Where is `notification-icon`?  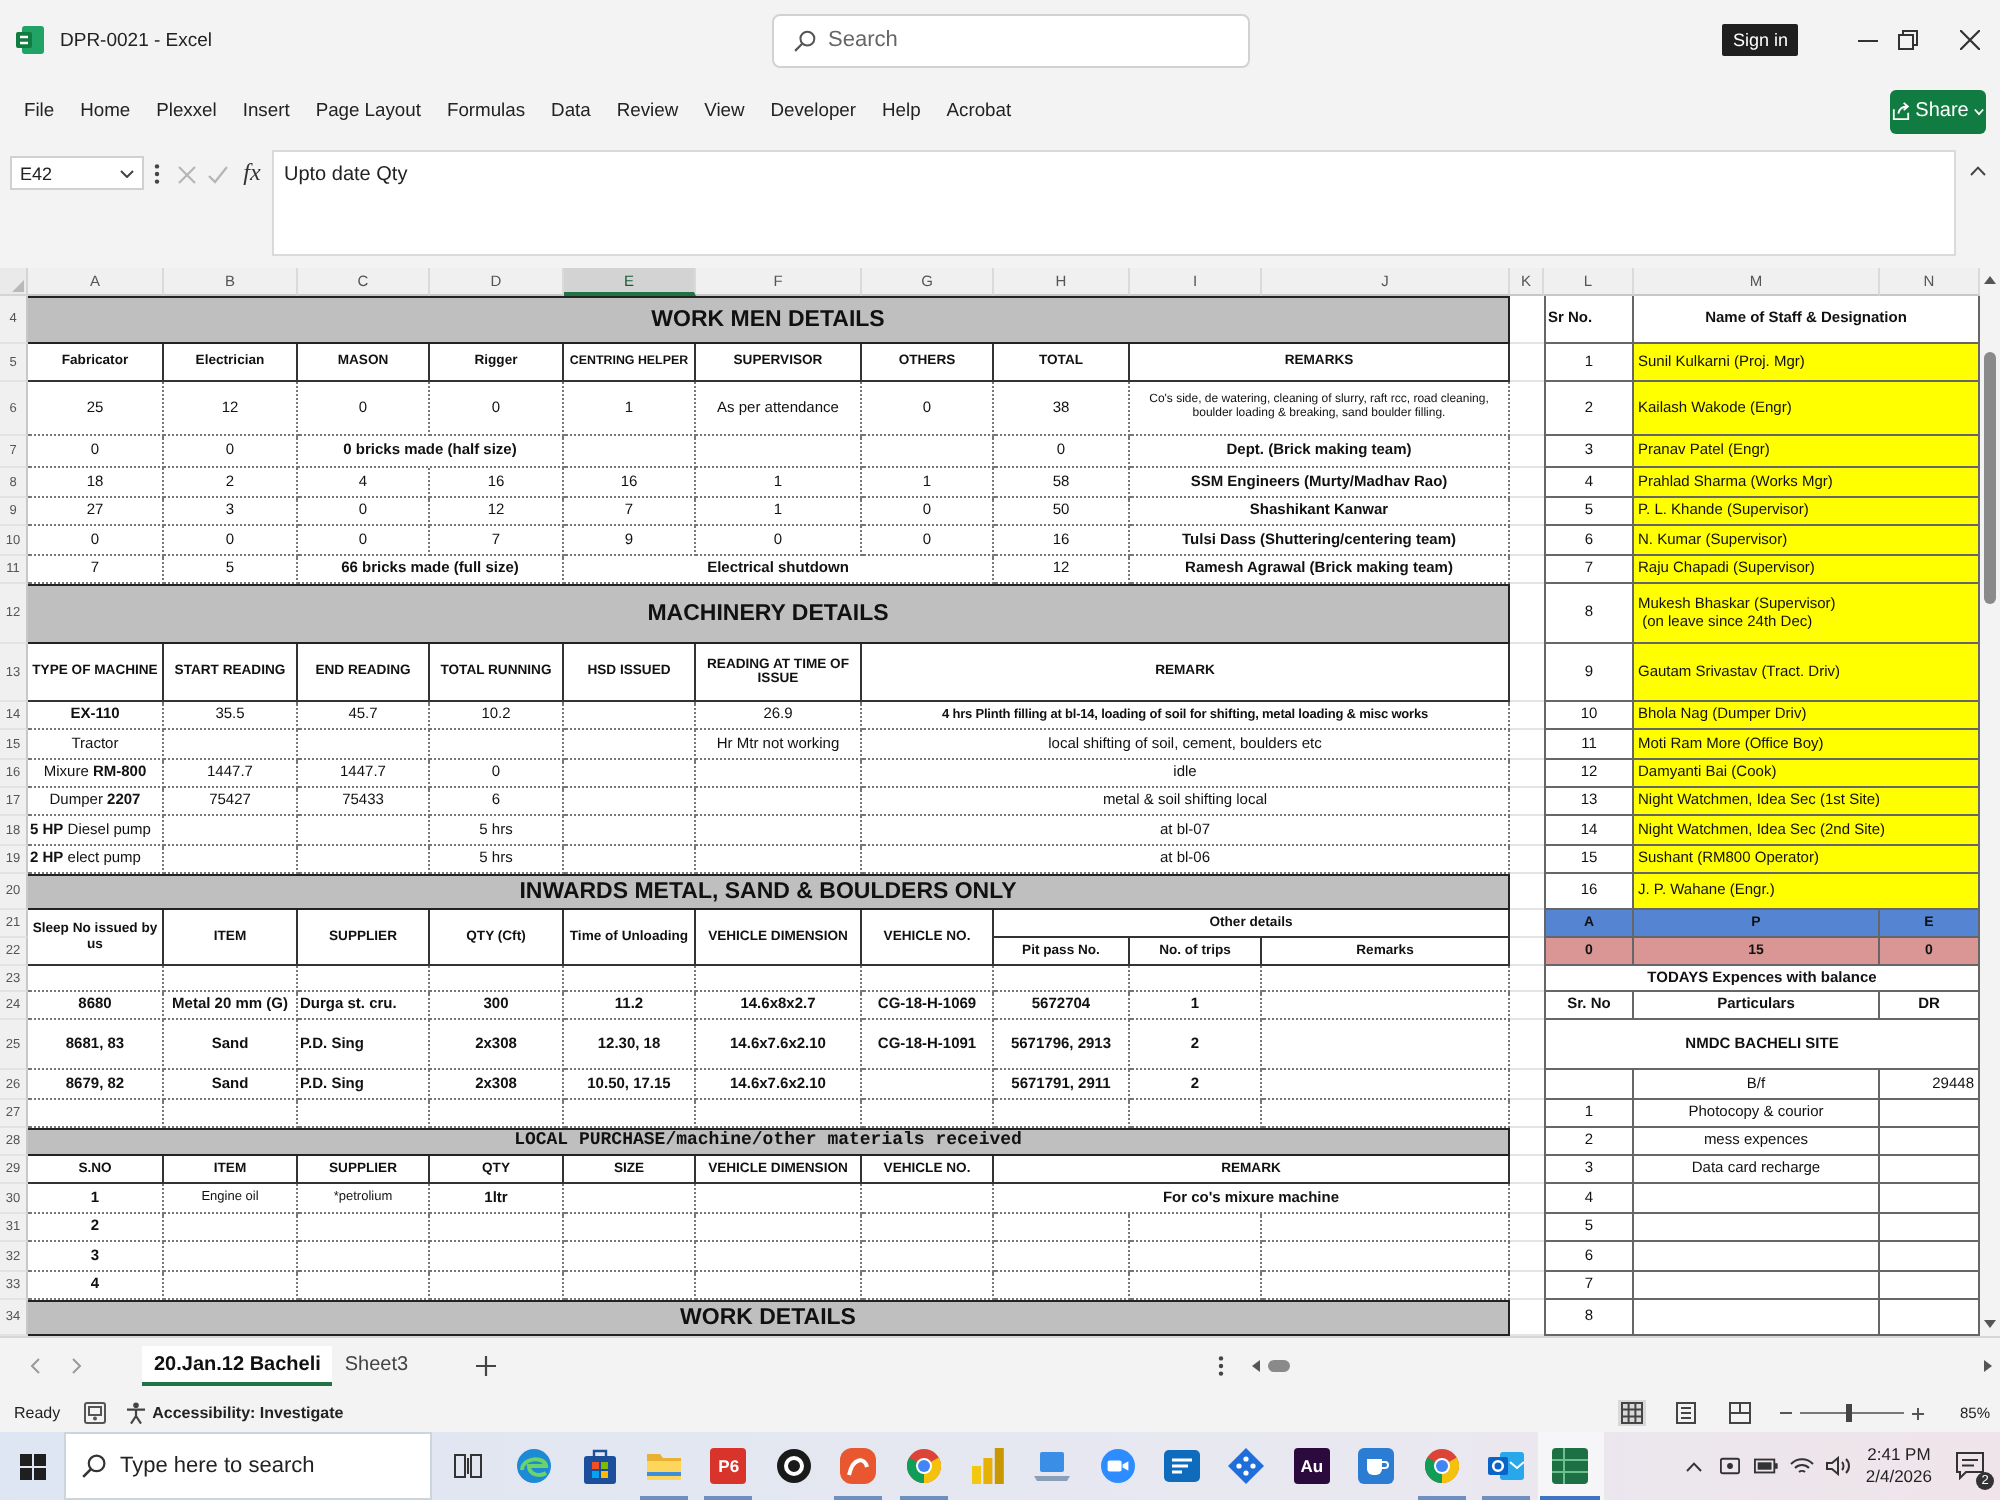
notification-icon is located at coordinates (1970, 1466).